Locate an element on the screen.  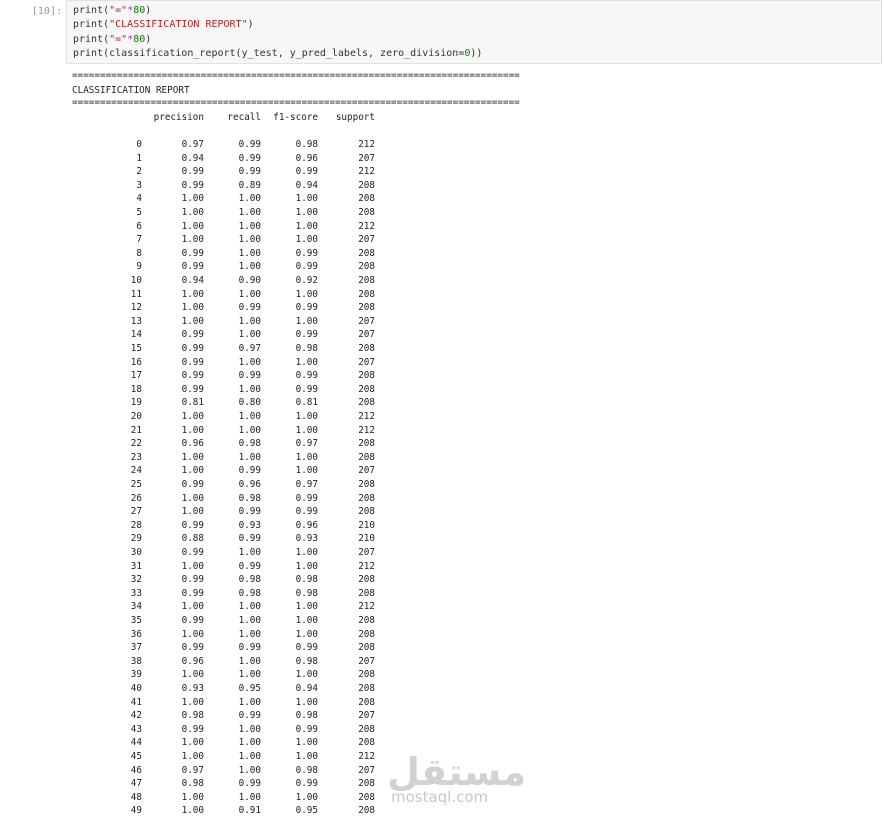
report-row: 37 0.99 0.99 0.99 208 is located at coordinates (232, 648).